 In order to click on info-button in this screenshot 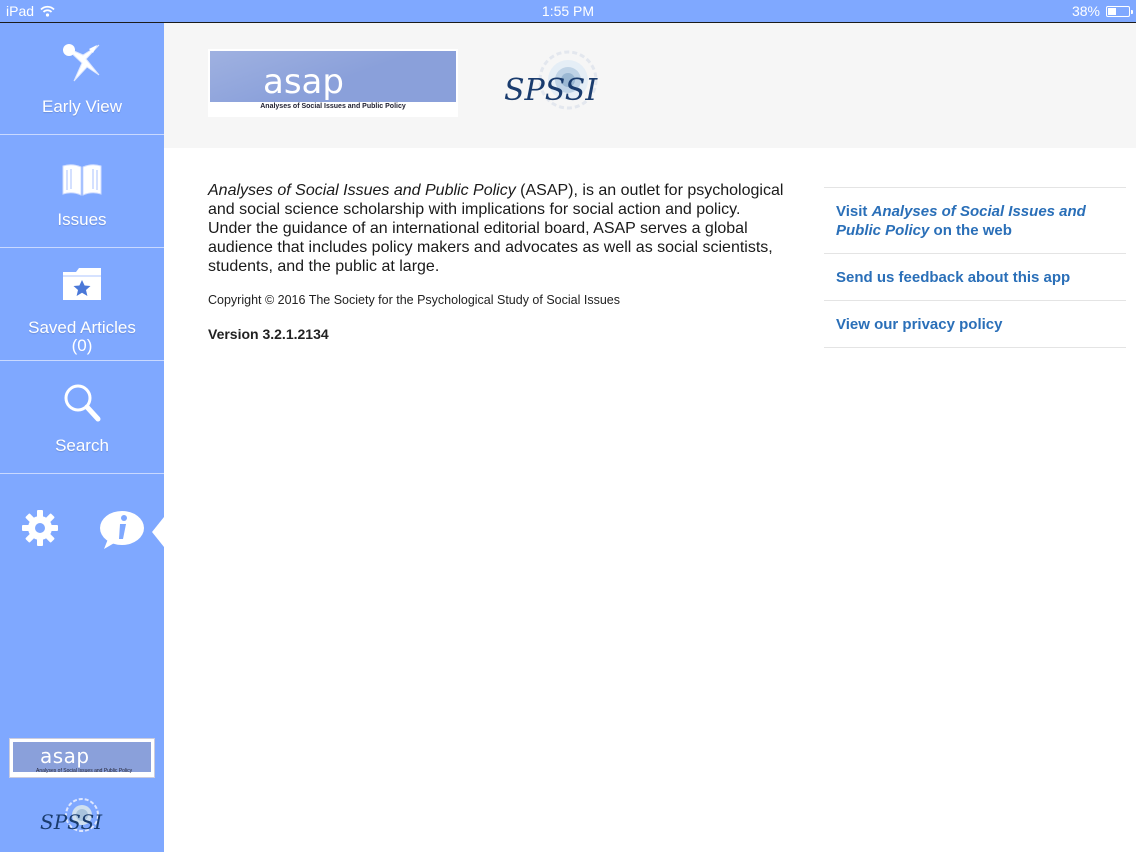, I will do `click(122, 532)`.